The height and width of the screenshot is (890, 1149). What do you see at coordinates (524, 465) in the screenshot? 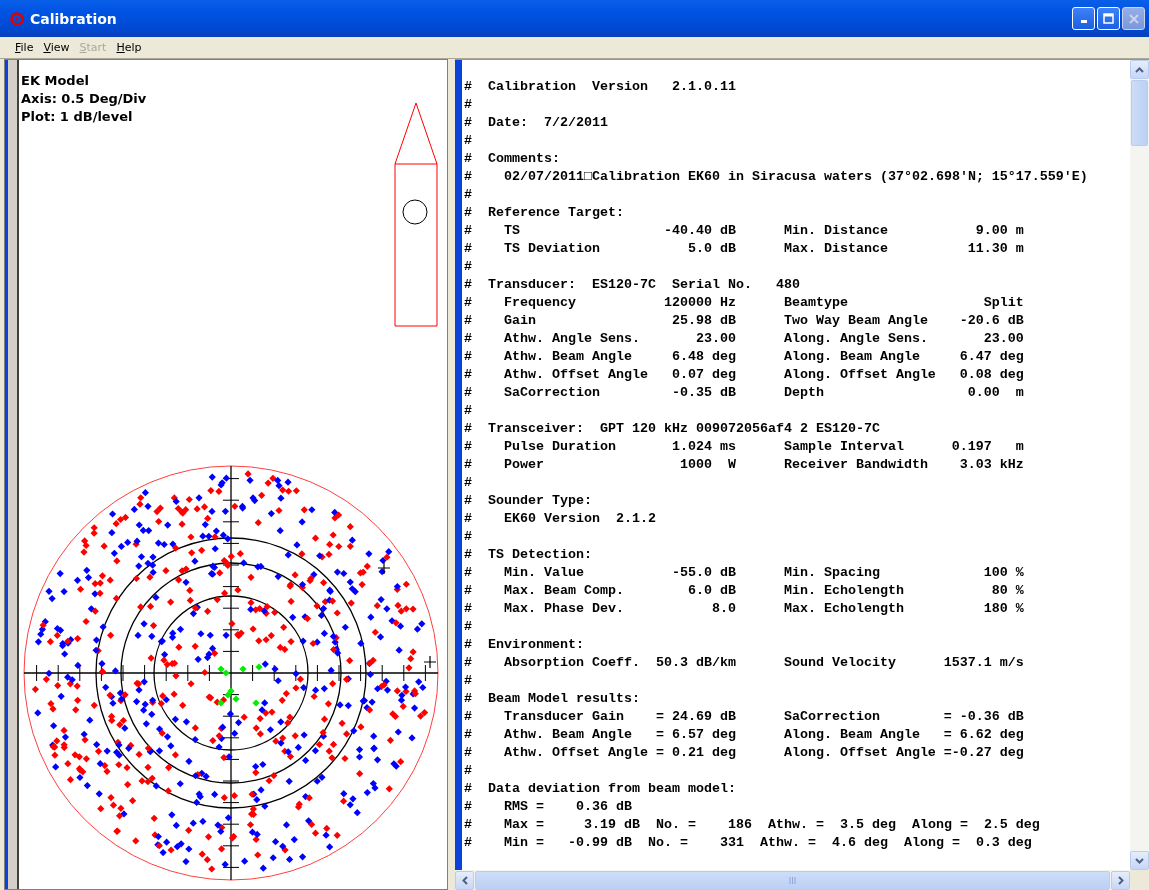
I see `field-label: Power` at bounding box center [524, 465].